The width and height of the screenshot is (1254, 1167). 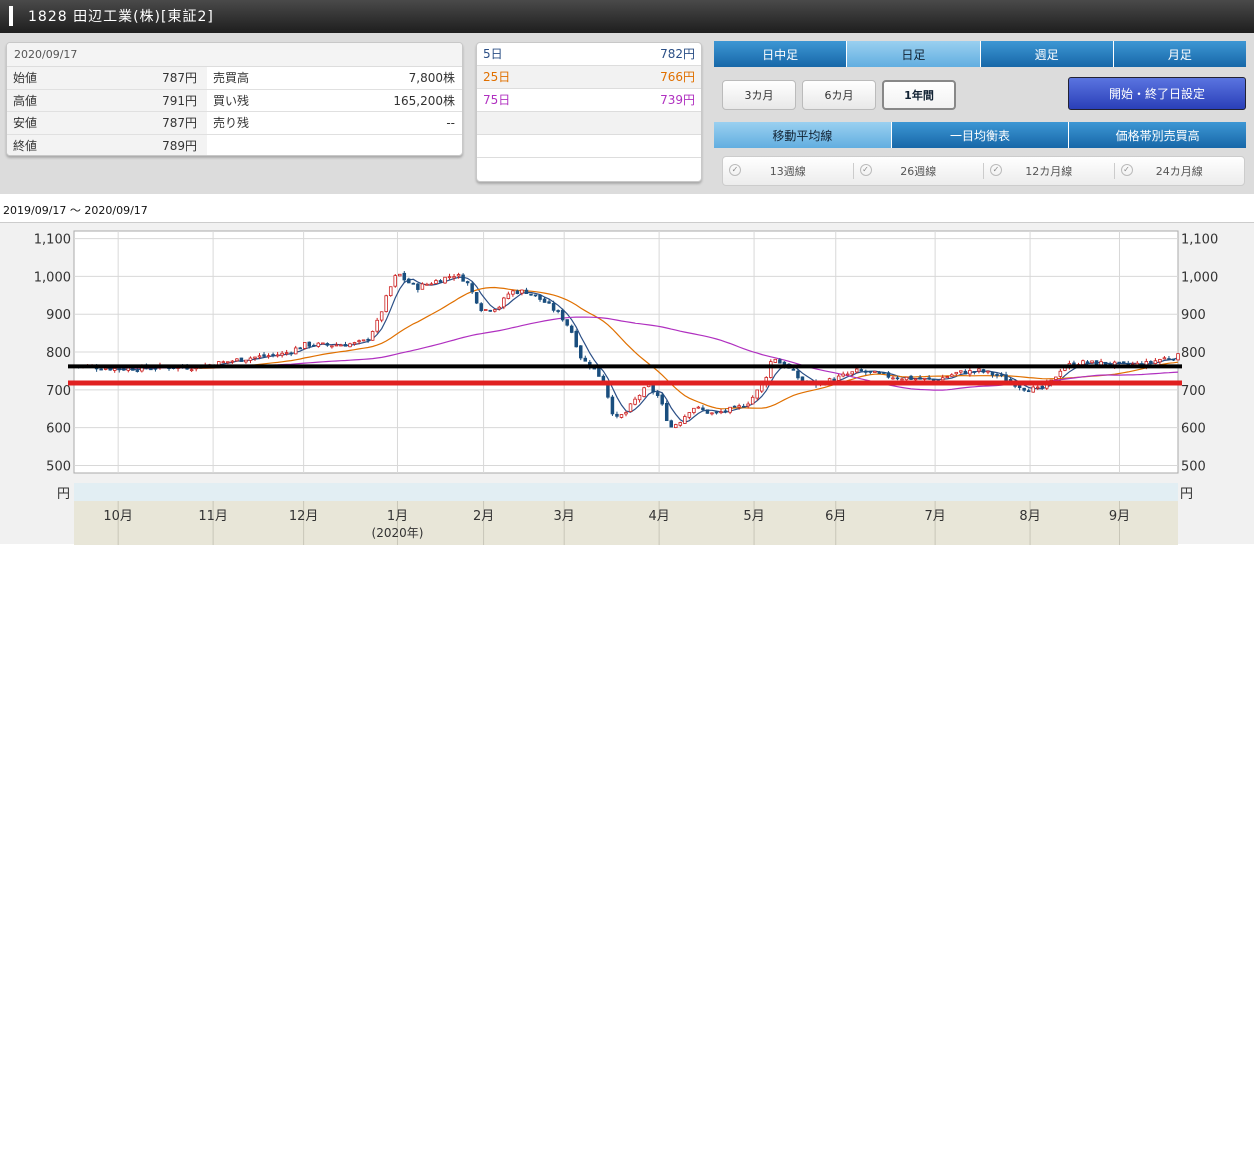 I want to click on month-label: 12月, so click(x=304, y=516).